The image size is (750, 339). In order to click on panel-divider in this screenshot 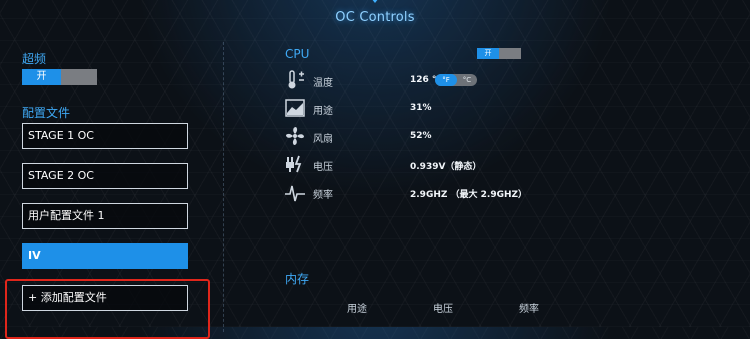, I will do `click(223, 187)`.